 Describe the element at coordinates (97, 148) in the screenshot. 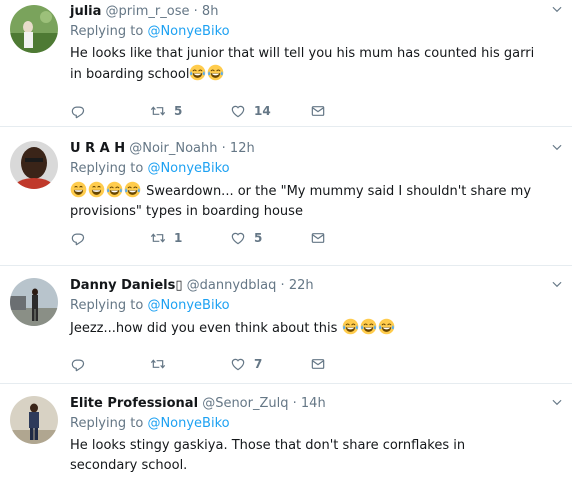

I see `display-name: U R A H` at that location.